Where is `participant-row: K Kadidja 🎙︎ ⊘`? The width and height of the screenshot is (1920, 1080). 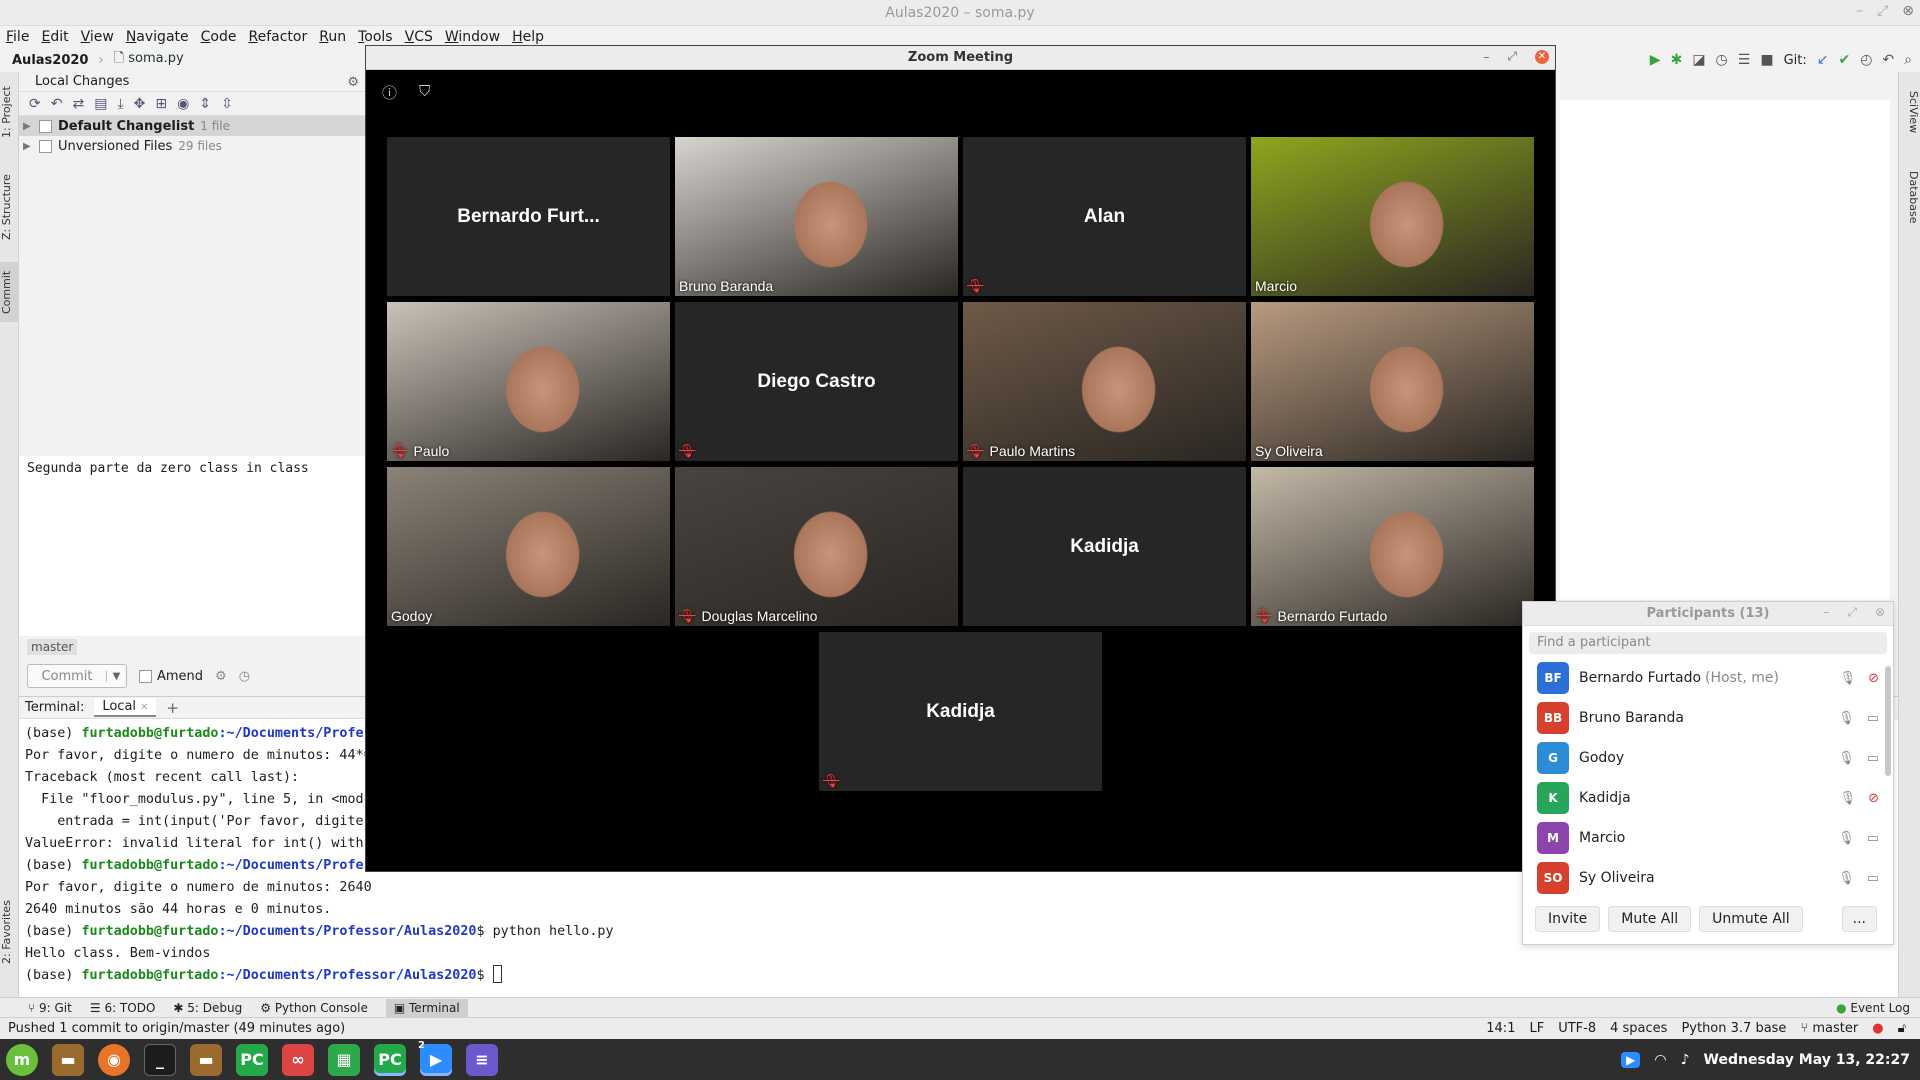 participant-row: K Kadidja 🎙︎ ⊘ is located at coordinates (1708, 798).